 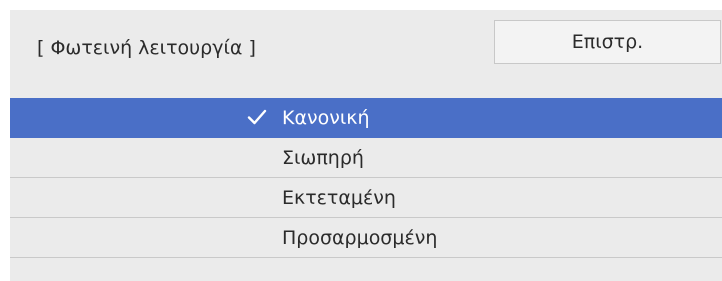 I want to click on option-custom: Προσαρμοσμένη, so click(x=366, y=238).